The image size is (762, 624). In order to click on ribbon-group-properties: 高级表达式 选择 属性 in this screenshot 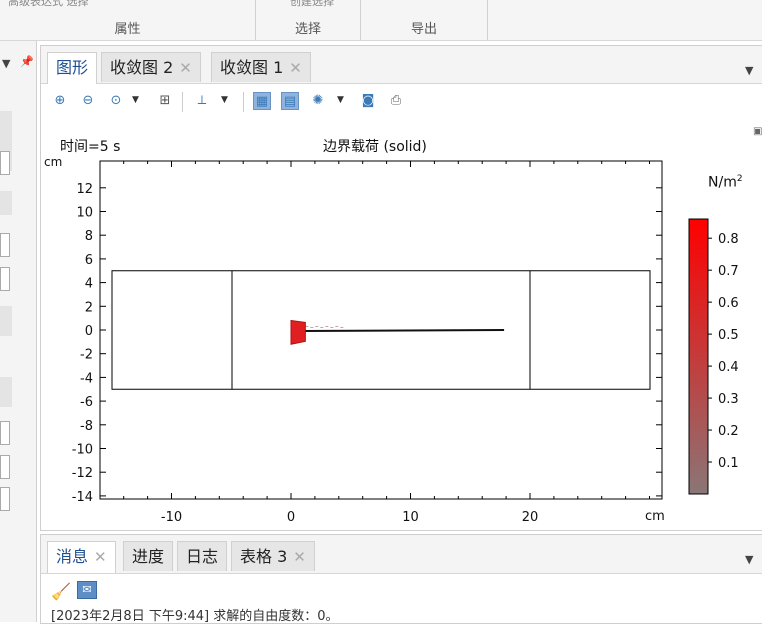, I will do `click(128, 20)`.